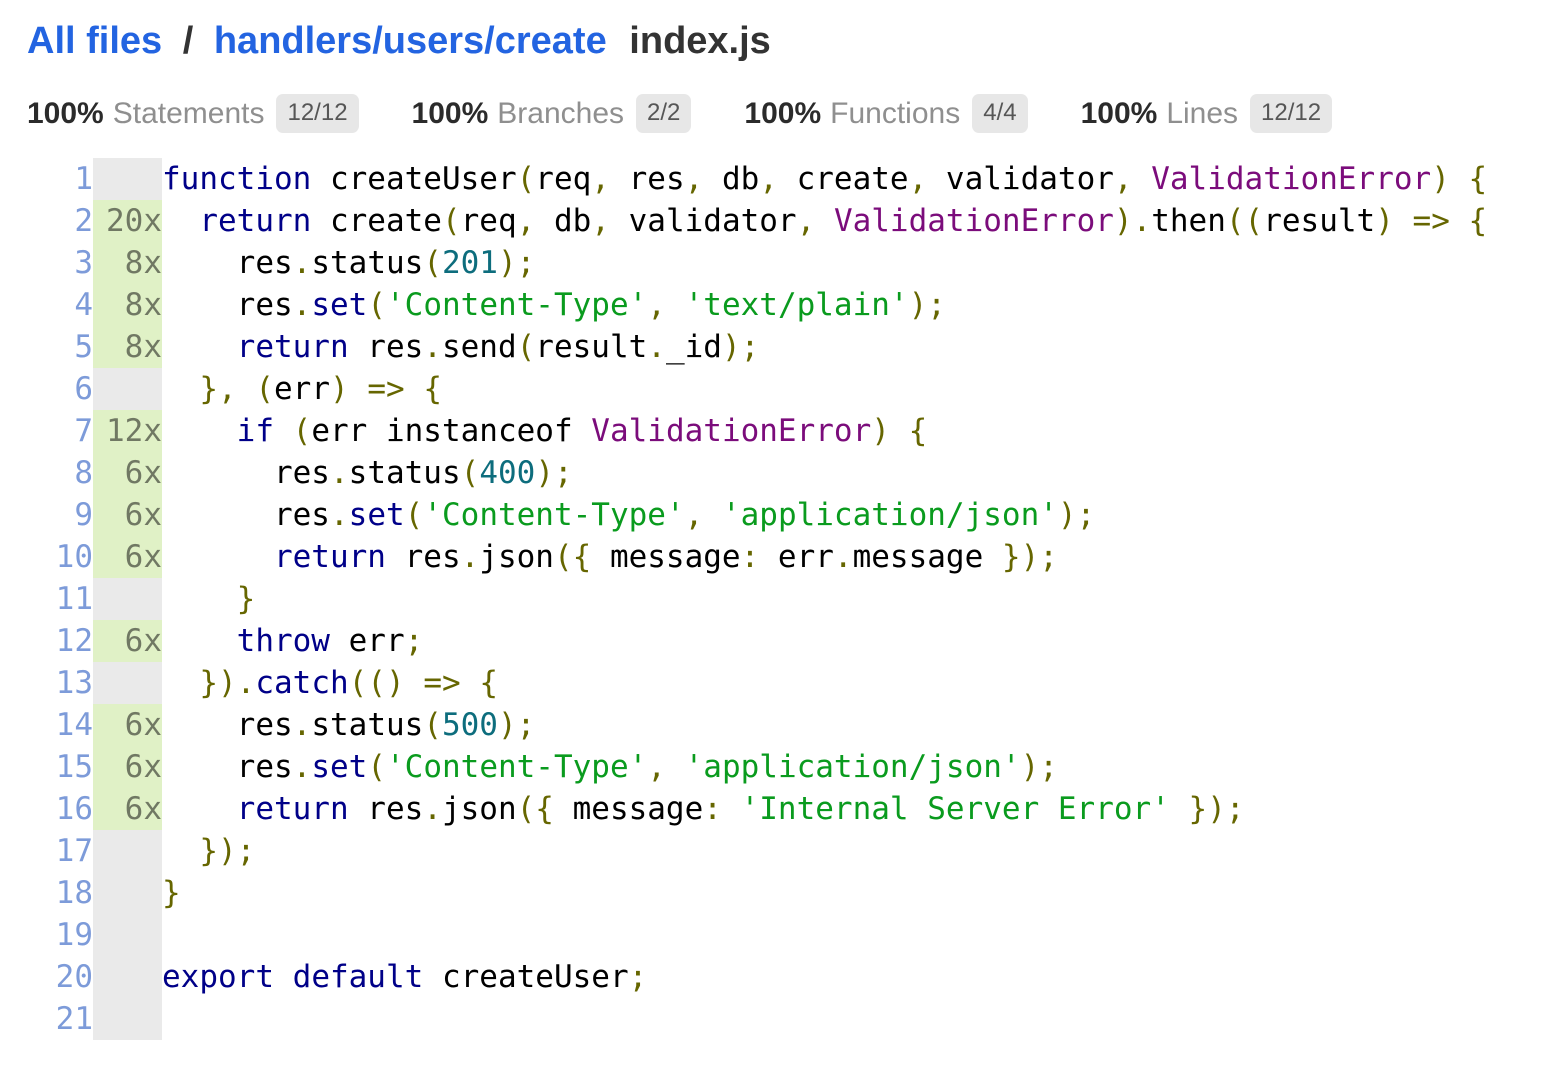 The image size is (1553, 1080). I want to click on stat-fraction-badge: 12/12, so click(317, 113).